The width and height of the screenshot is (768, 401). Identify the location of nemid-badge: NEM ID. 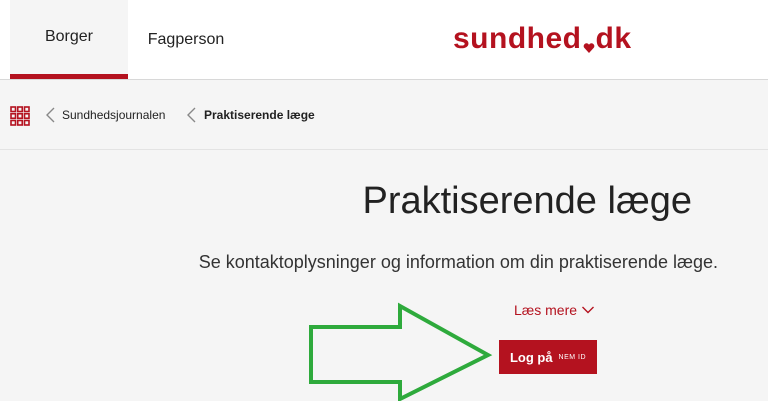
(572, 357).